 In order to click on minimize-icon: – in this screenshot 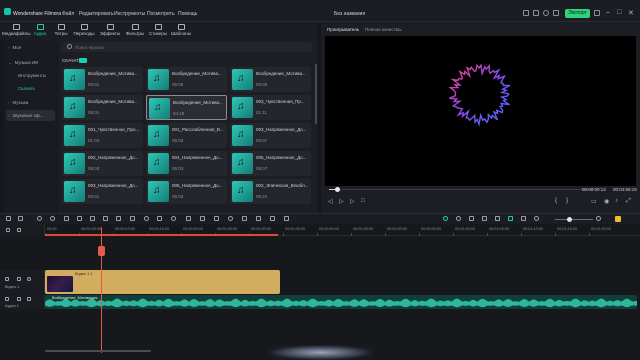, I will do `click(608, 12)`.